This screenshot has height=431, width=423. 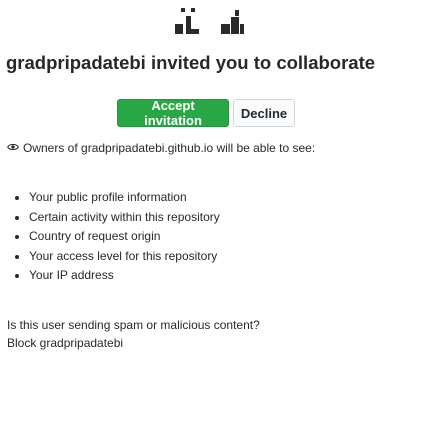 What do you see at coordinates (124, 276) in the screenshot?
I see `list-item: Your IP address` at bounding box center [124, 276].